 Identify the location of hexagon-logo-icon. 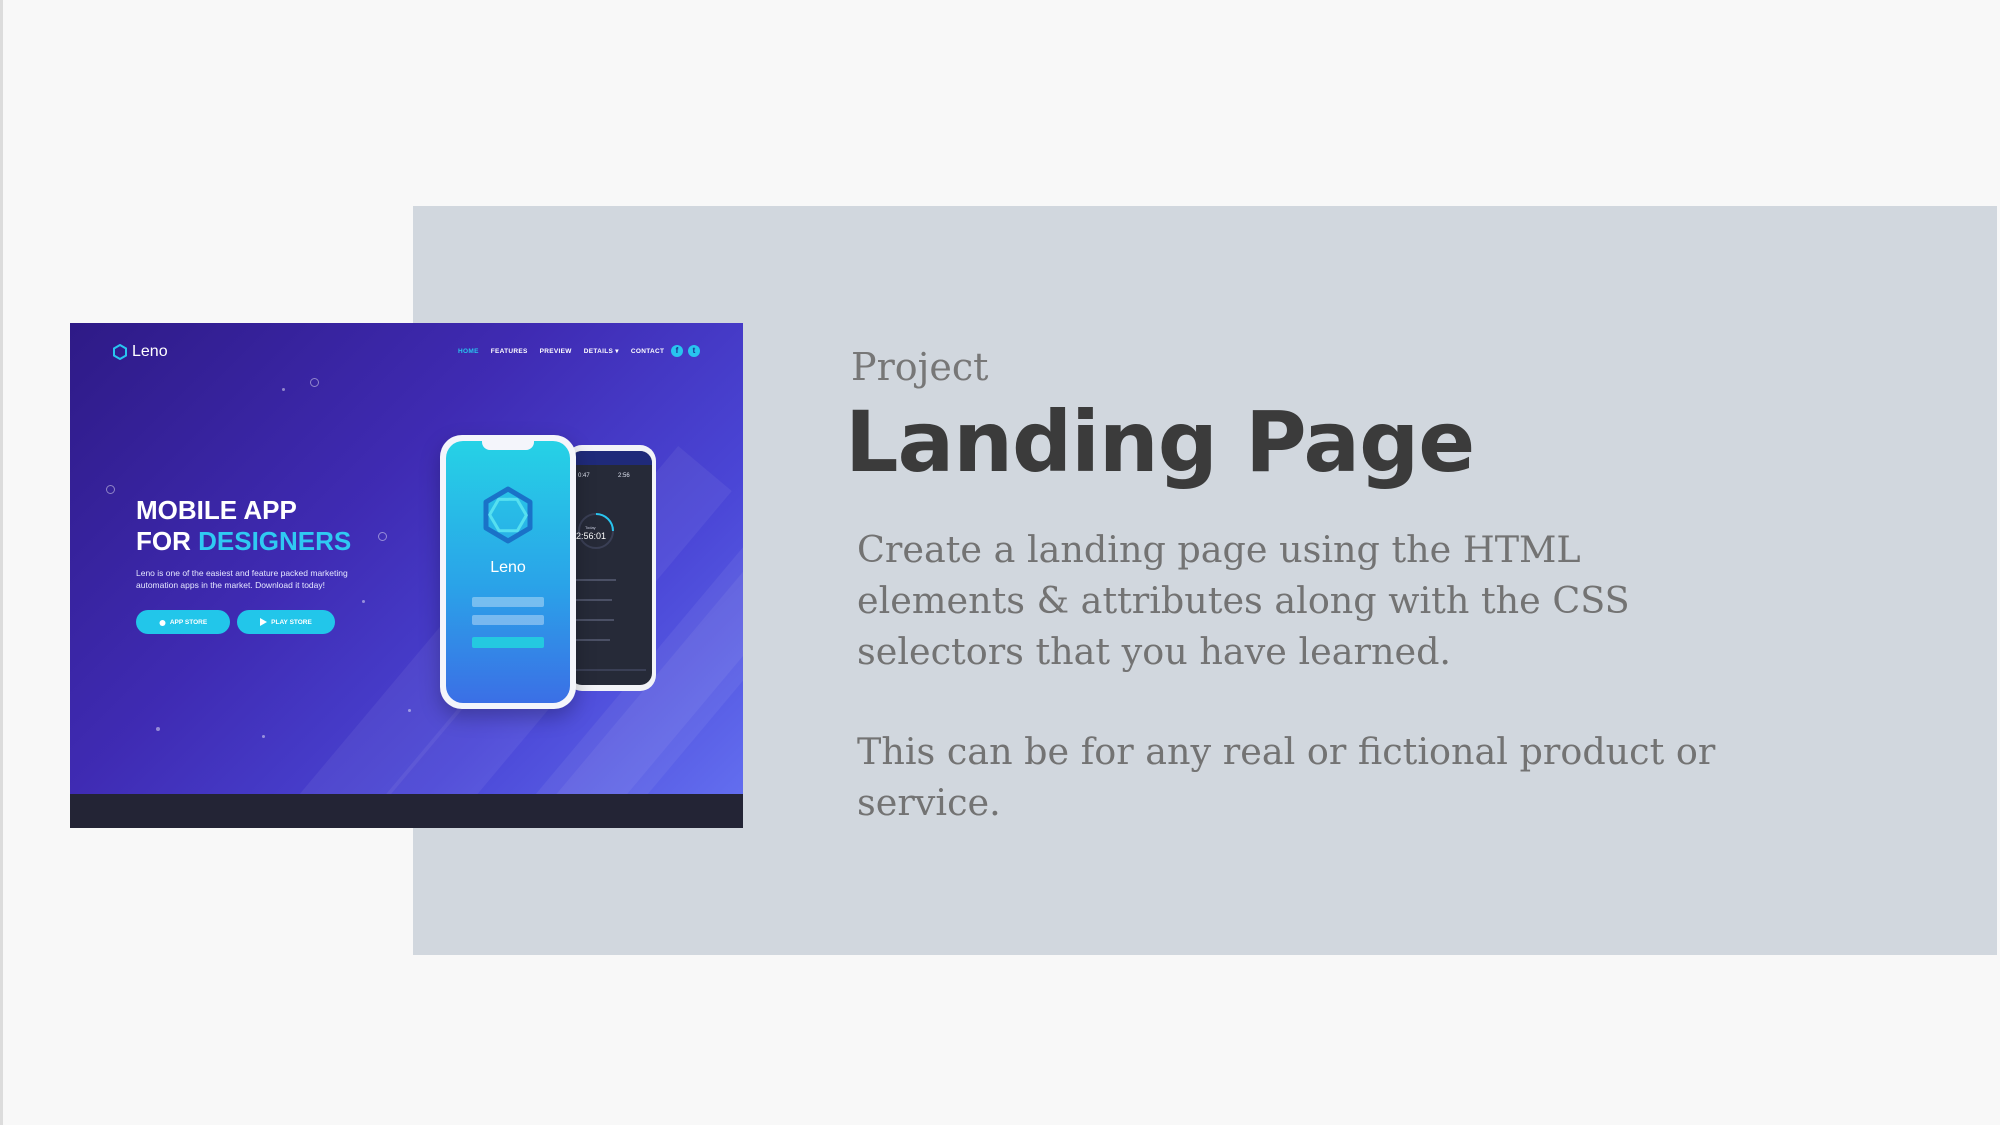
(120, 352).